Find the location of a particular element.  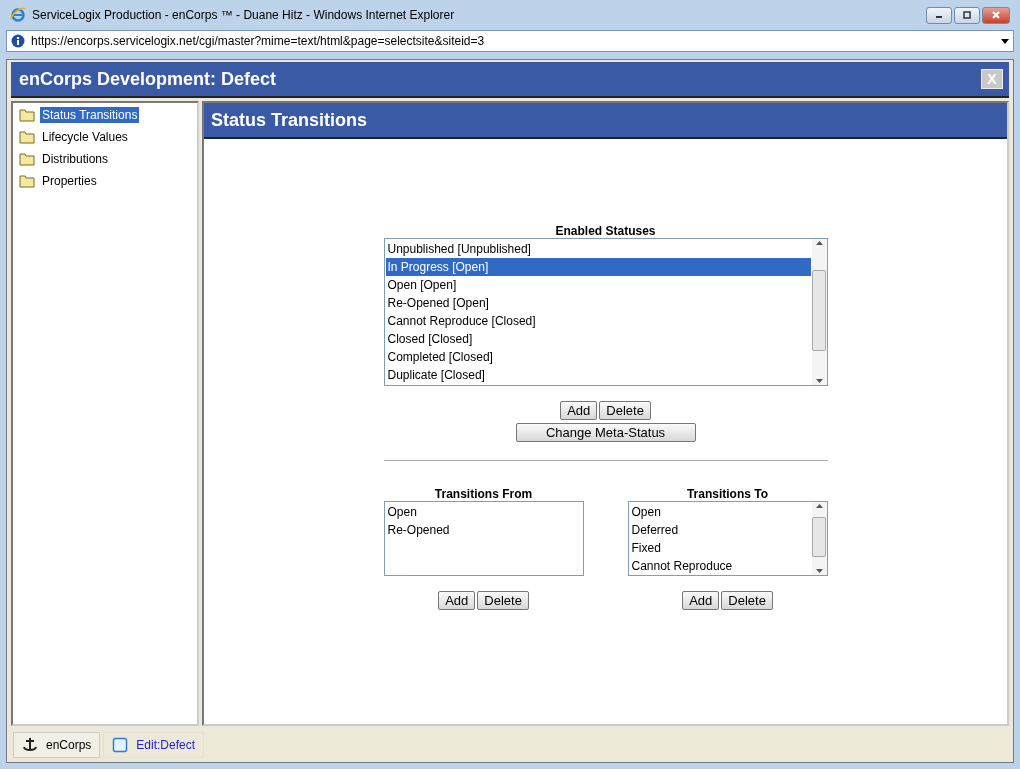

list-label: Transitions To is located at coordinates (727, 494).